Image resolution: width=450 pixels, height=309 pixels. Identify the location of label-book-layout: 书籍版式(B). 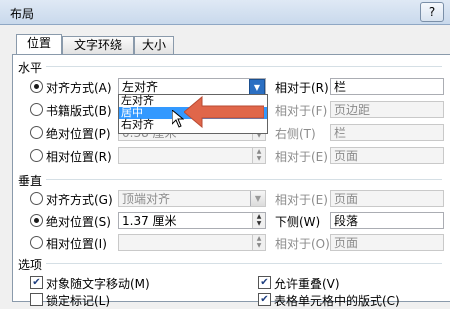
(79, 111).